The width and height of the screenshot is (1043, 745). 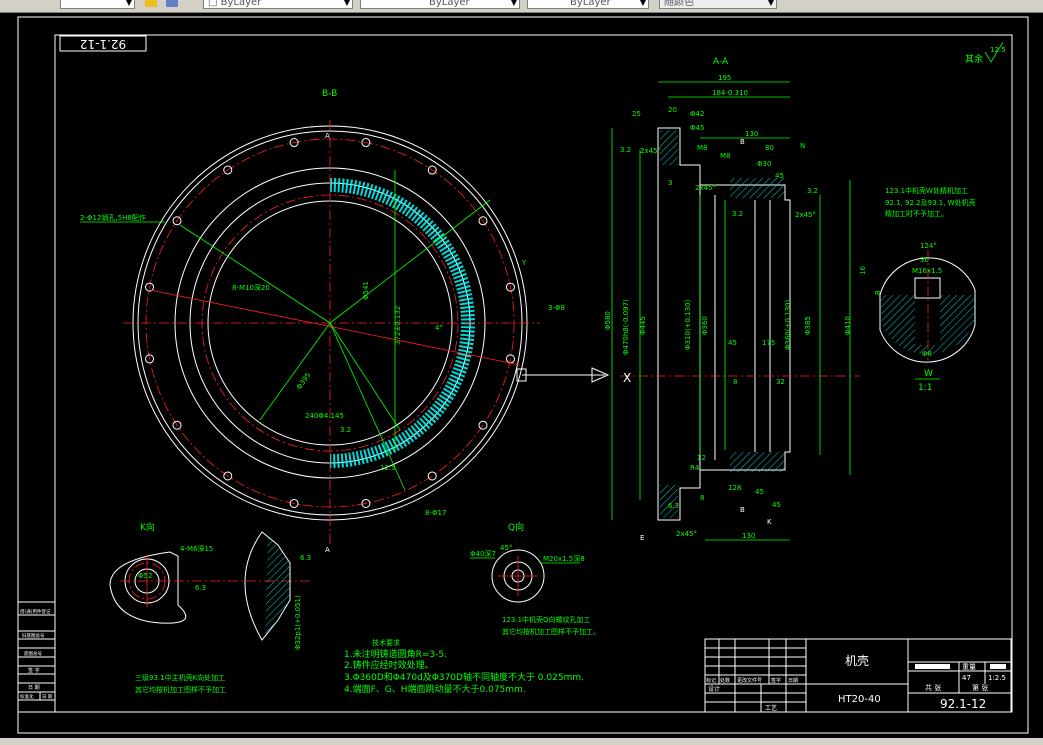 What do you see at coordinates (241, 4) in the screenshot?
I see `color-value: ByLayer` at bounding box center [241, 4].